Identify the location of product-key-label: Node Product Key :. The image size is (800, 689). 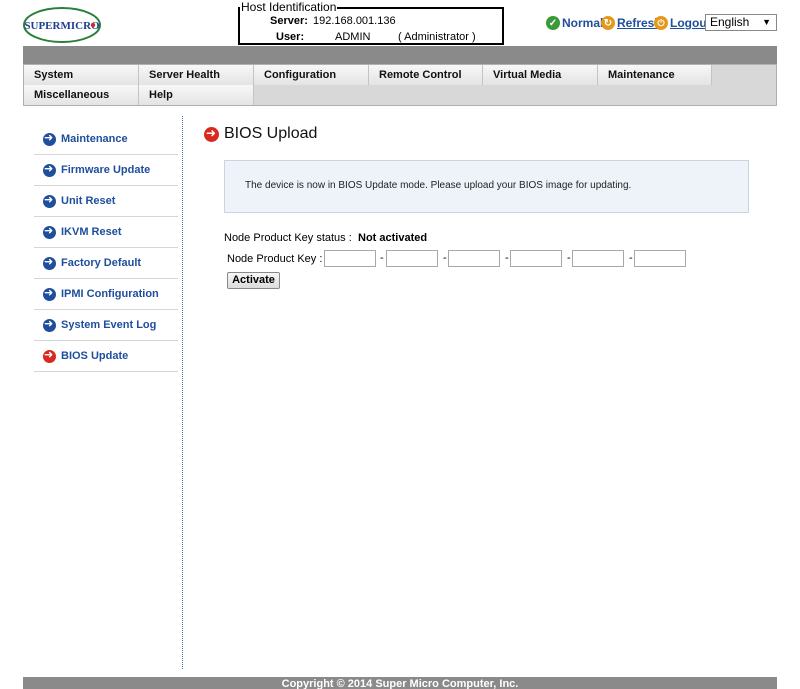
(275, 259).